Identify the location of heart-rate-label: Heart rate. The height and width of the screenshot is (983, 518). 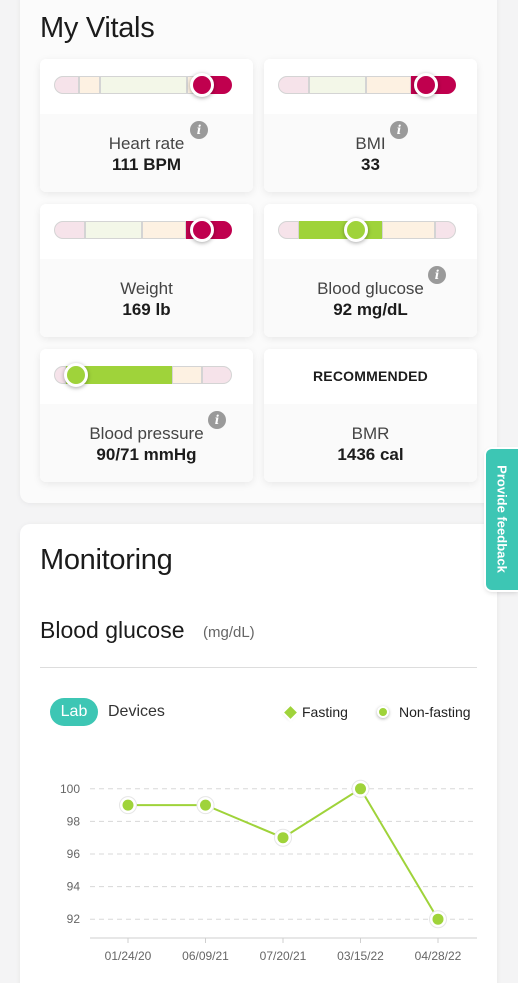
(146, 143).